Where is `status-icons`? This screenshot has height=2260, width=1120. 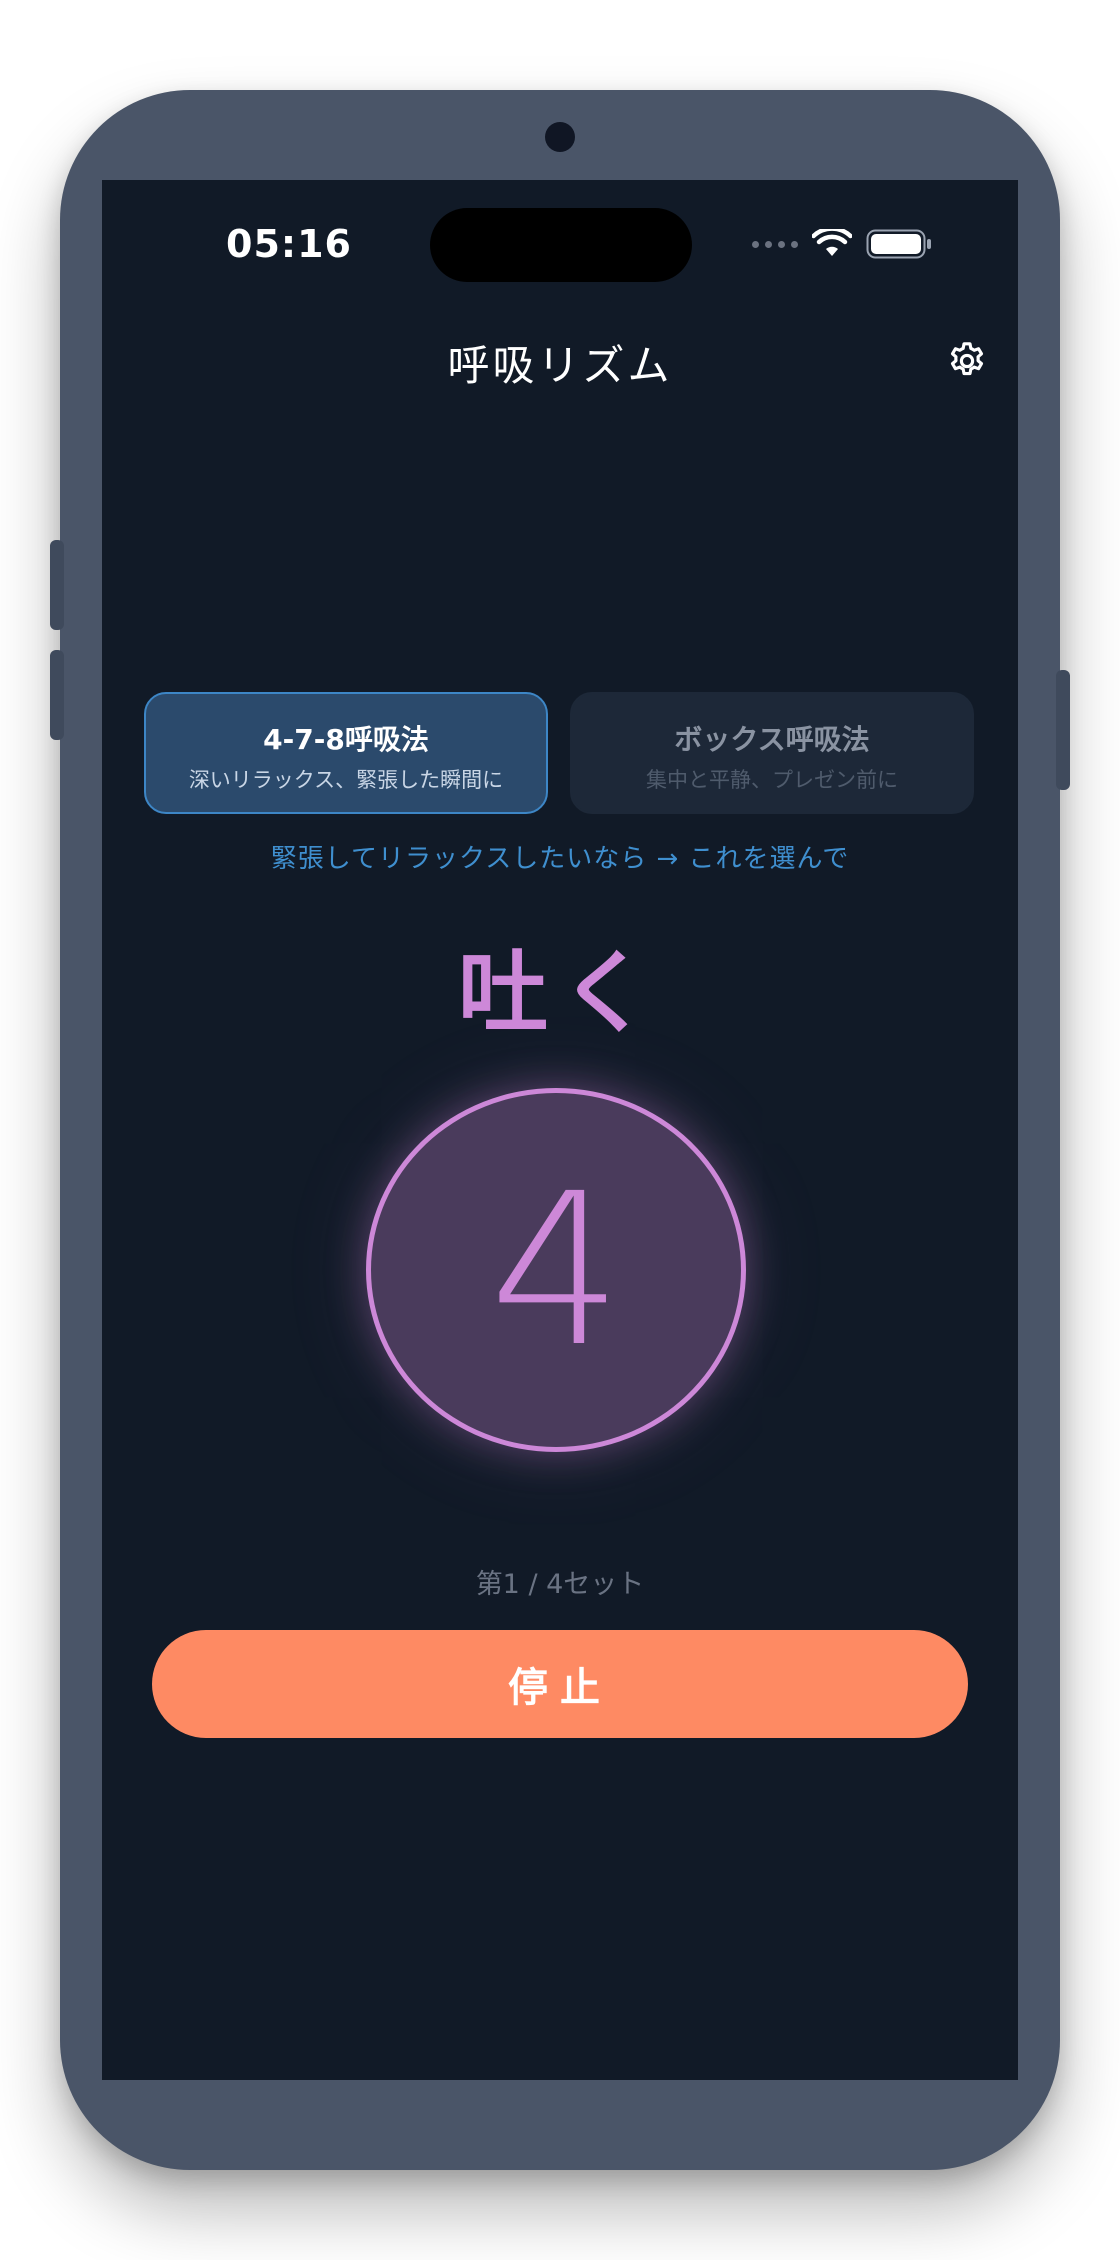 status-icons is located at coordinates (842, 244).